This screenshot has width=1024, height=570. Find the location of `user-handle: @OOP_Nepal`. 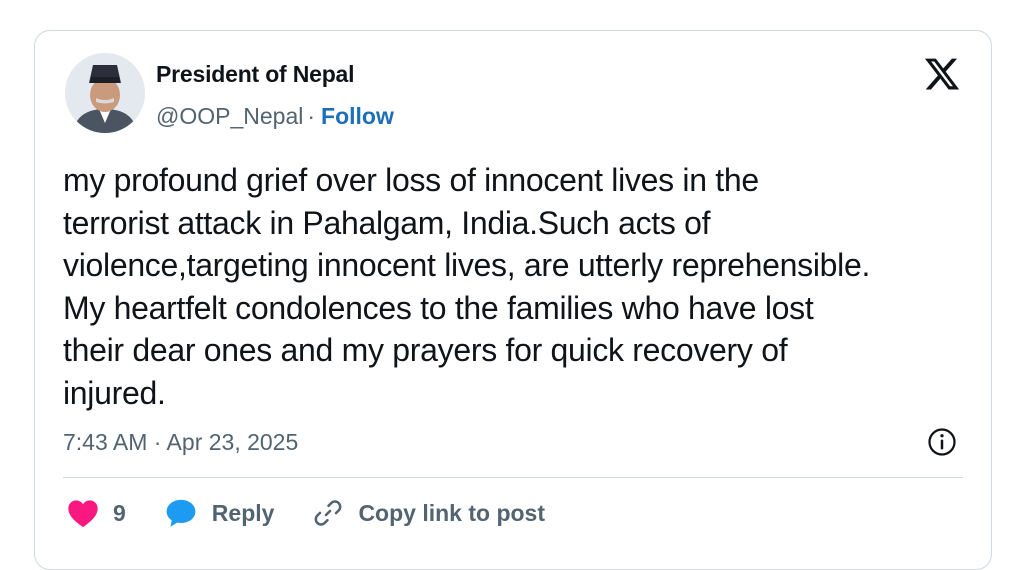

user-handle: @OOP_Nepal is located at coordinates (229, 116).